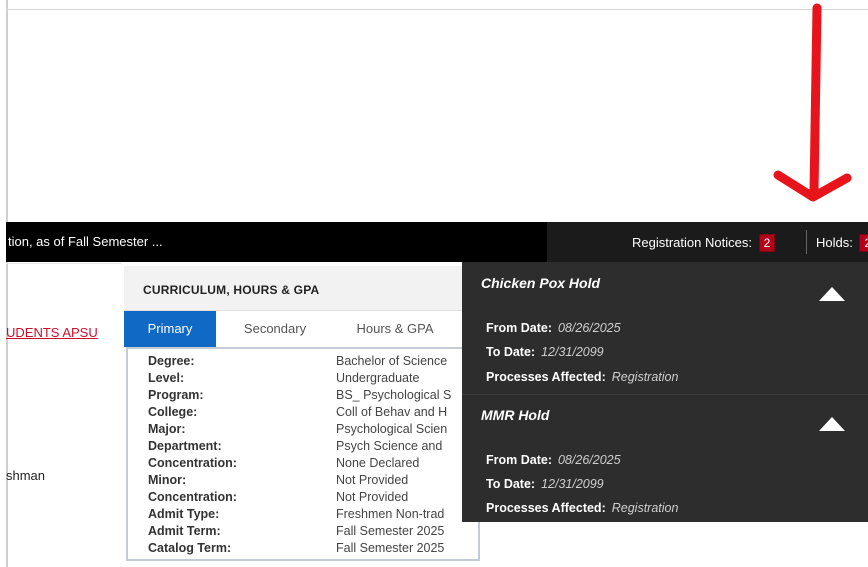 The image size is (868, 567). I want to click on holds-button: Holds: 2, so click(842, 243).